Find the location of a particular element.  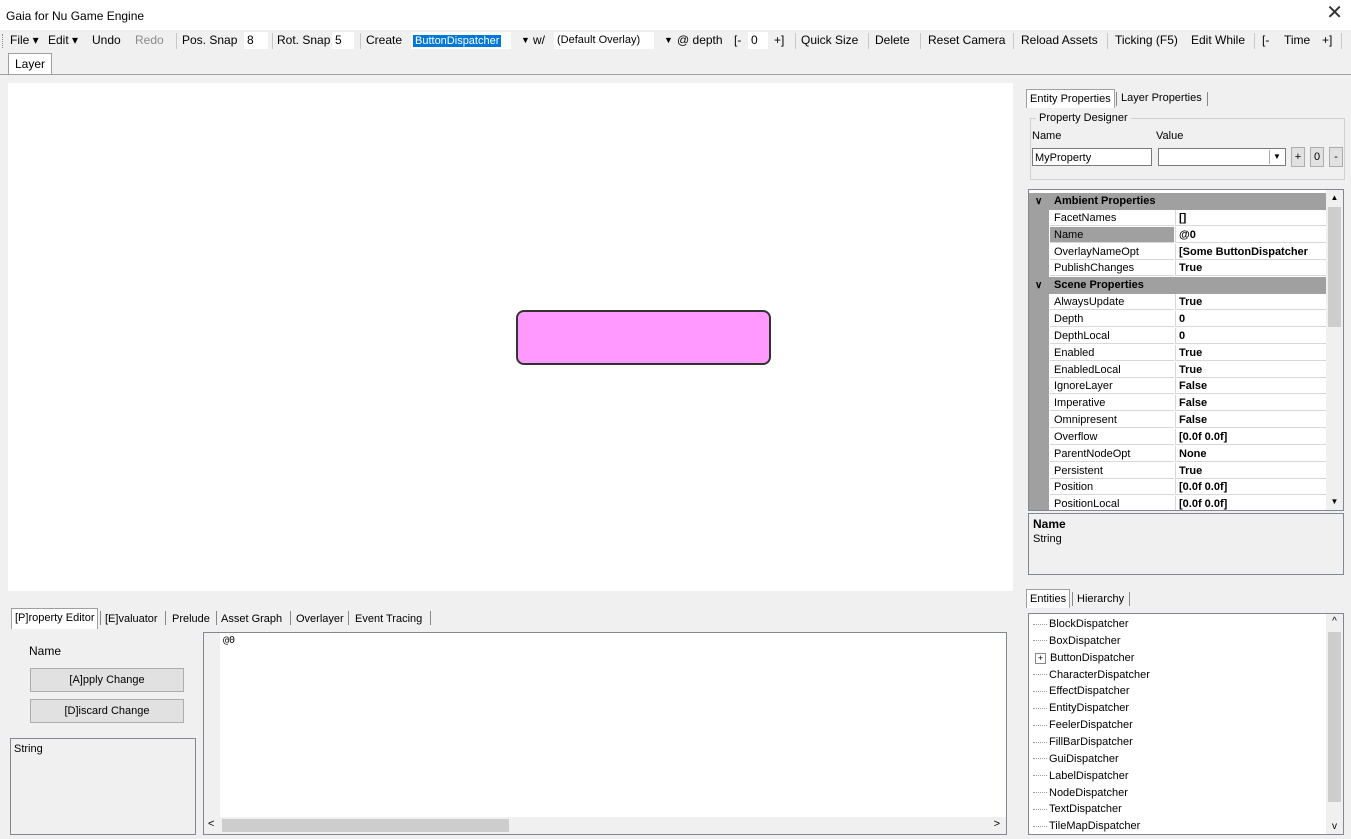

ticking-toggle: Ticking (F5) is located at coordinates (1146, 40).